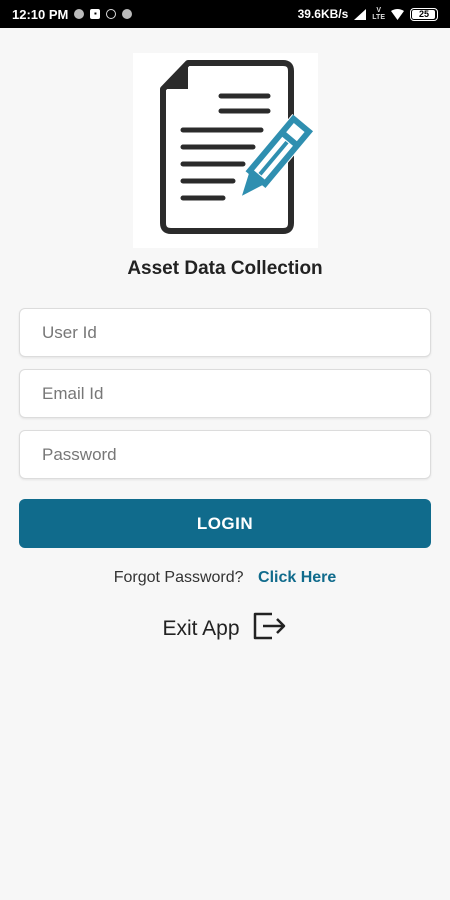 The image size is (450, 900). What do you see at coordinates (225, 14) in the screenshot?
I see `status-bar: 12:10 PM ▪ 39.6KB/s V LTE 25` at bounding box center [225, 14].